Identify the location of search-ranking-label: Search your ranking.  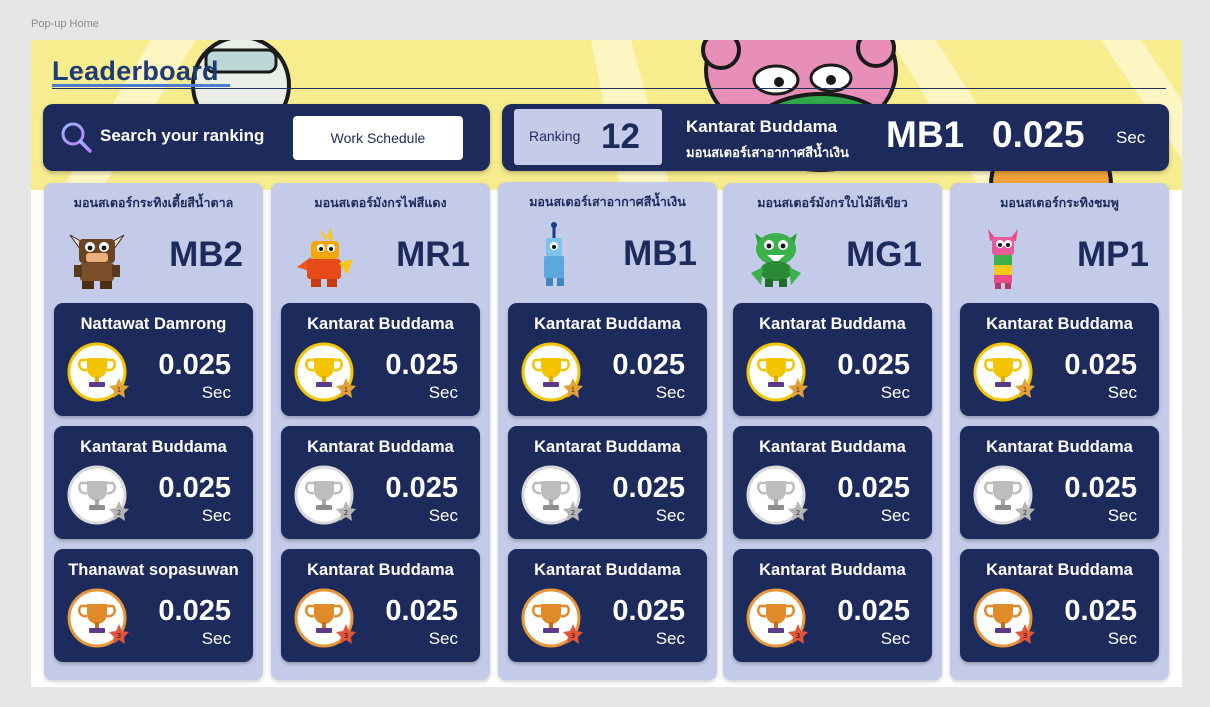
(182, 136).